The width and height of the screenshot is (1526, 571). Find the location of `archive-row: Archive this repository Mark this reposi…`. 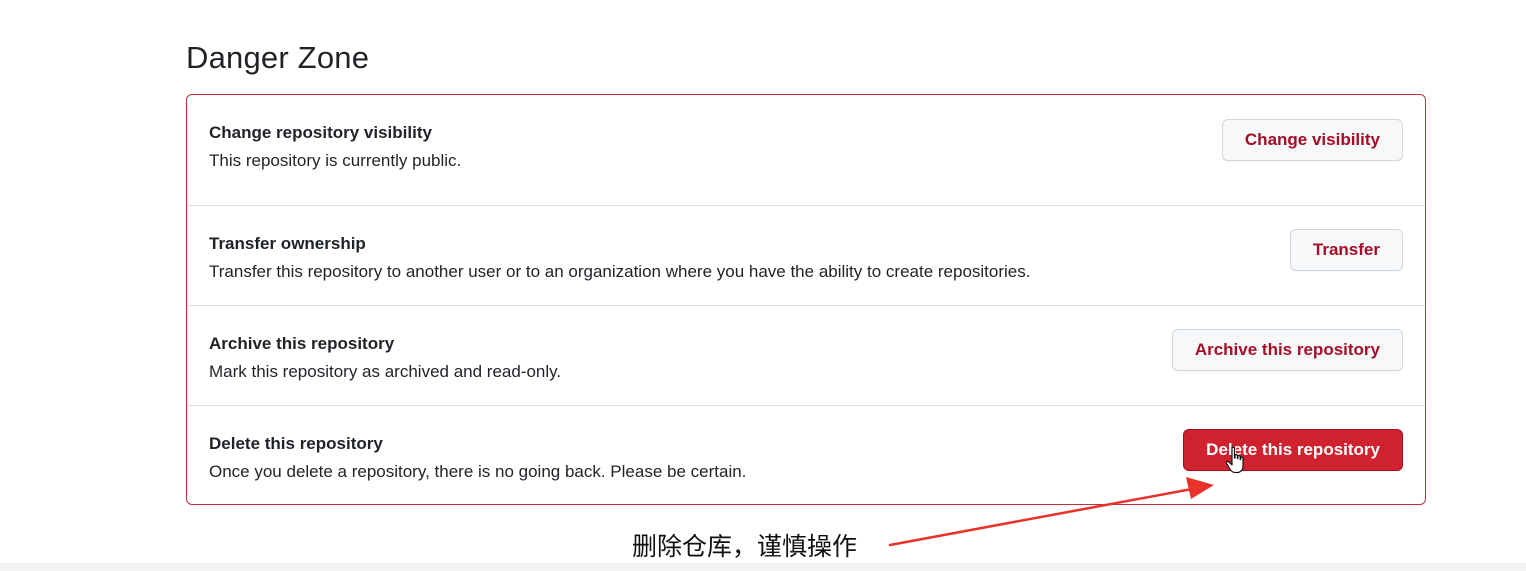

archive-row: Archive this repository Mark this reposi… is located at coordinates (806, 355).